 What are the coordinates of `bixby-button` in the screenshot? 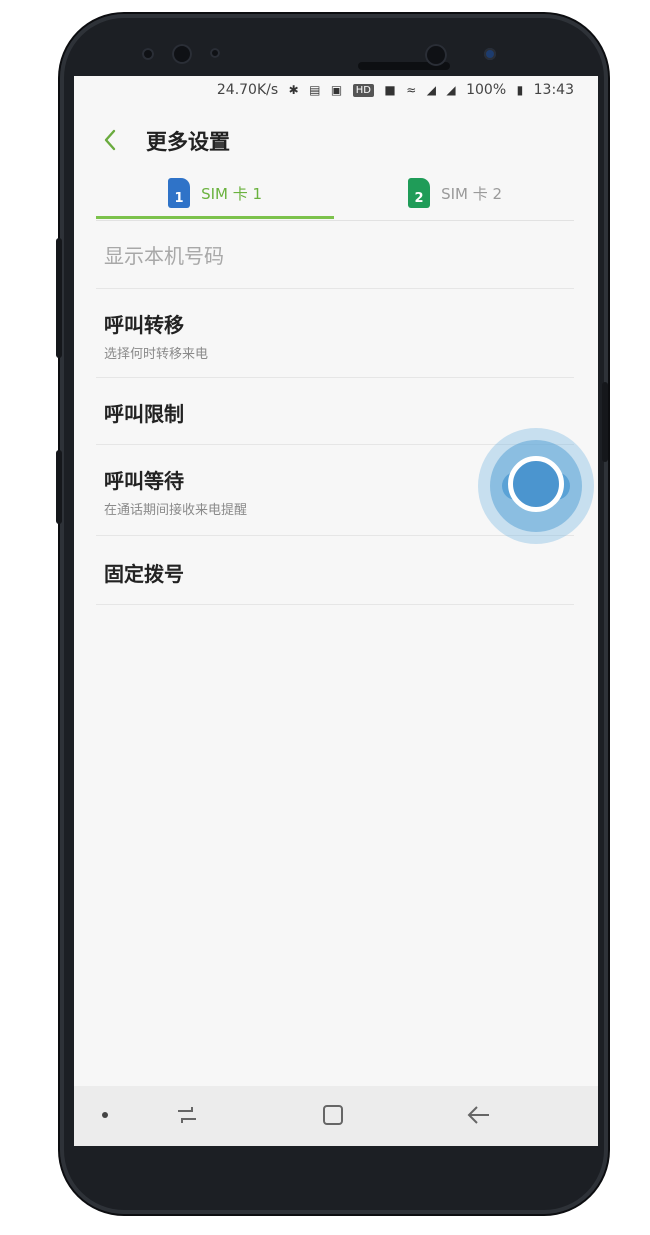 It's located at (59, 487).